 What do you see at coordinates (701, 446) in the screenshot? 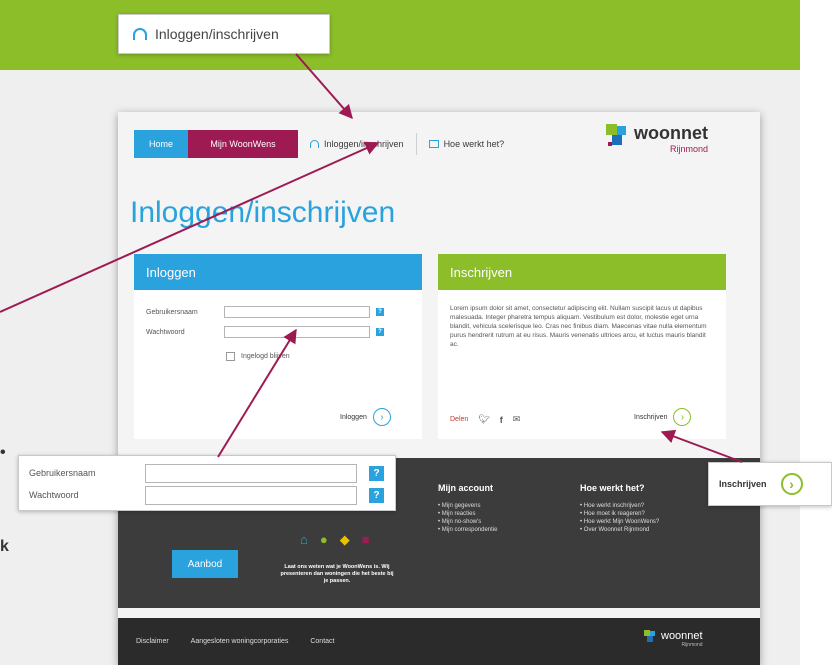
I see `arrow-to-signup-button` at bounding box center [701, 446].